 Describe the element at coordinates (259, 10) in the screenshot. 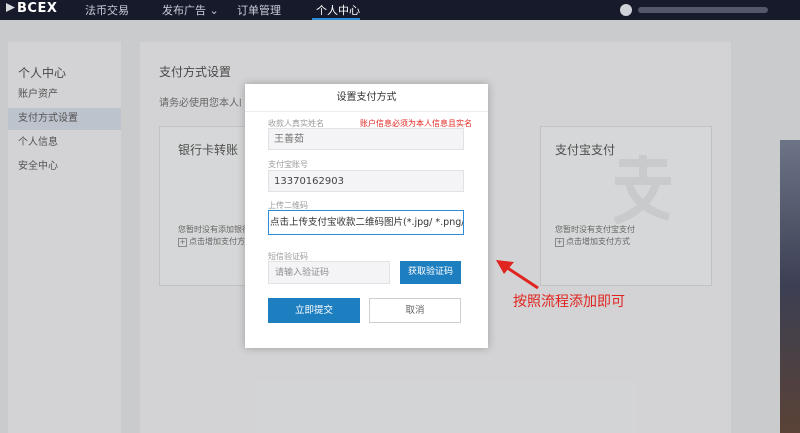

I see `nav-item-orders: 订单管理` at that location.